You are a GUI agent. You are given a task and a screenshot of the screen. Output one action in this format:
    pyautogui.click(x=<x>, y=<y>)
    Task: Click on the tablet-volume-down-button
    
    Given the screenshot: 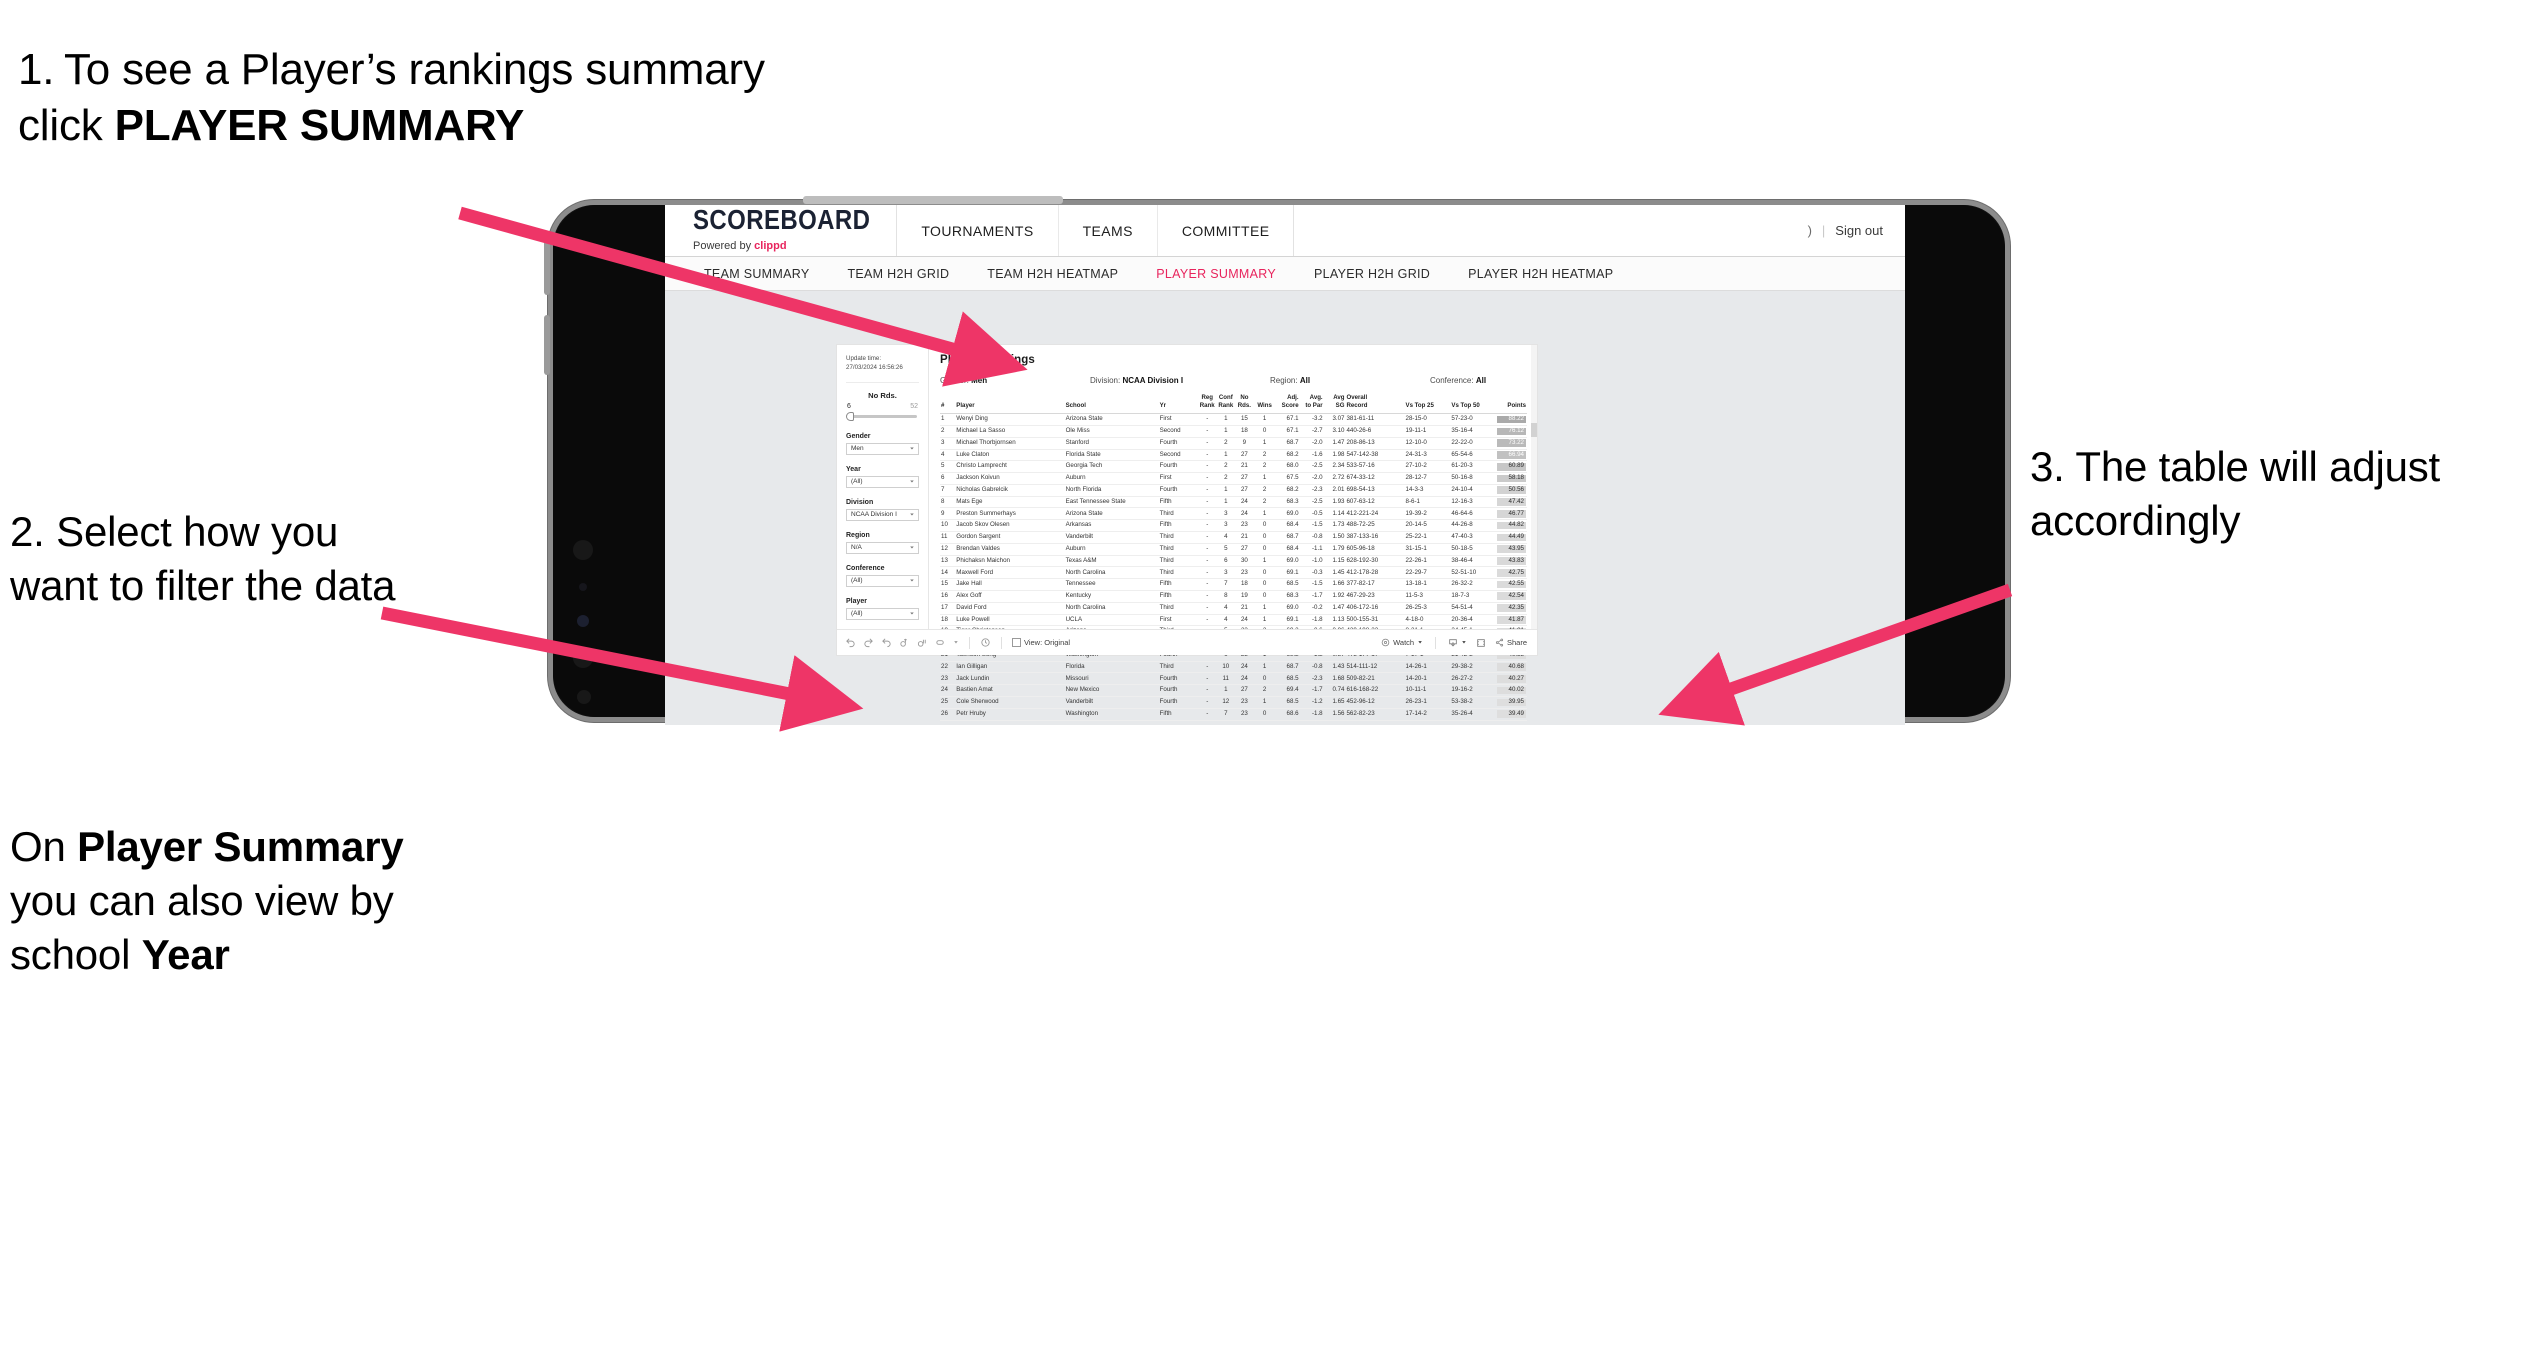 What is the action you would take?
    pyautogui.click(x=547, y=345)
    